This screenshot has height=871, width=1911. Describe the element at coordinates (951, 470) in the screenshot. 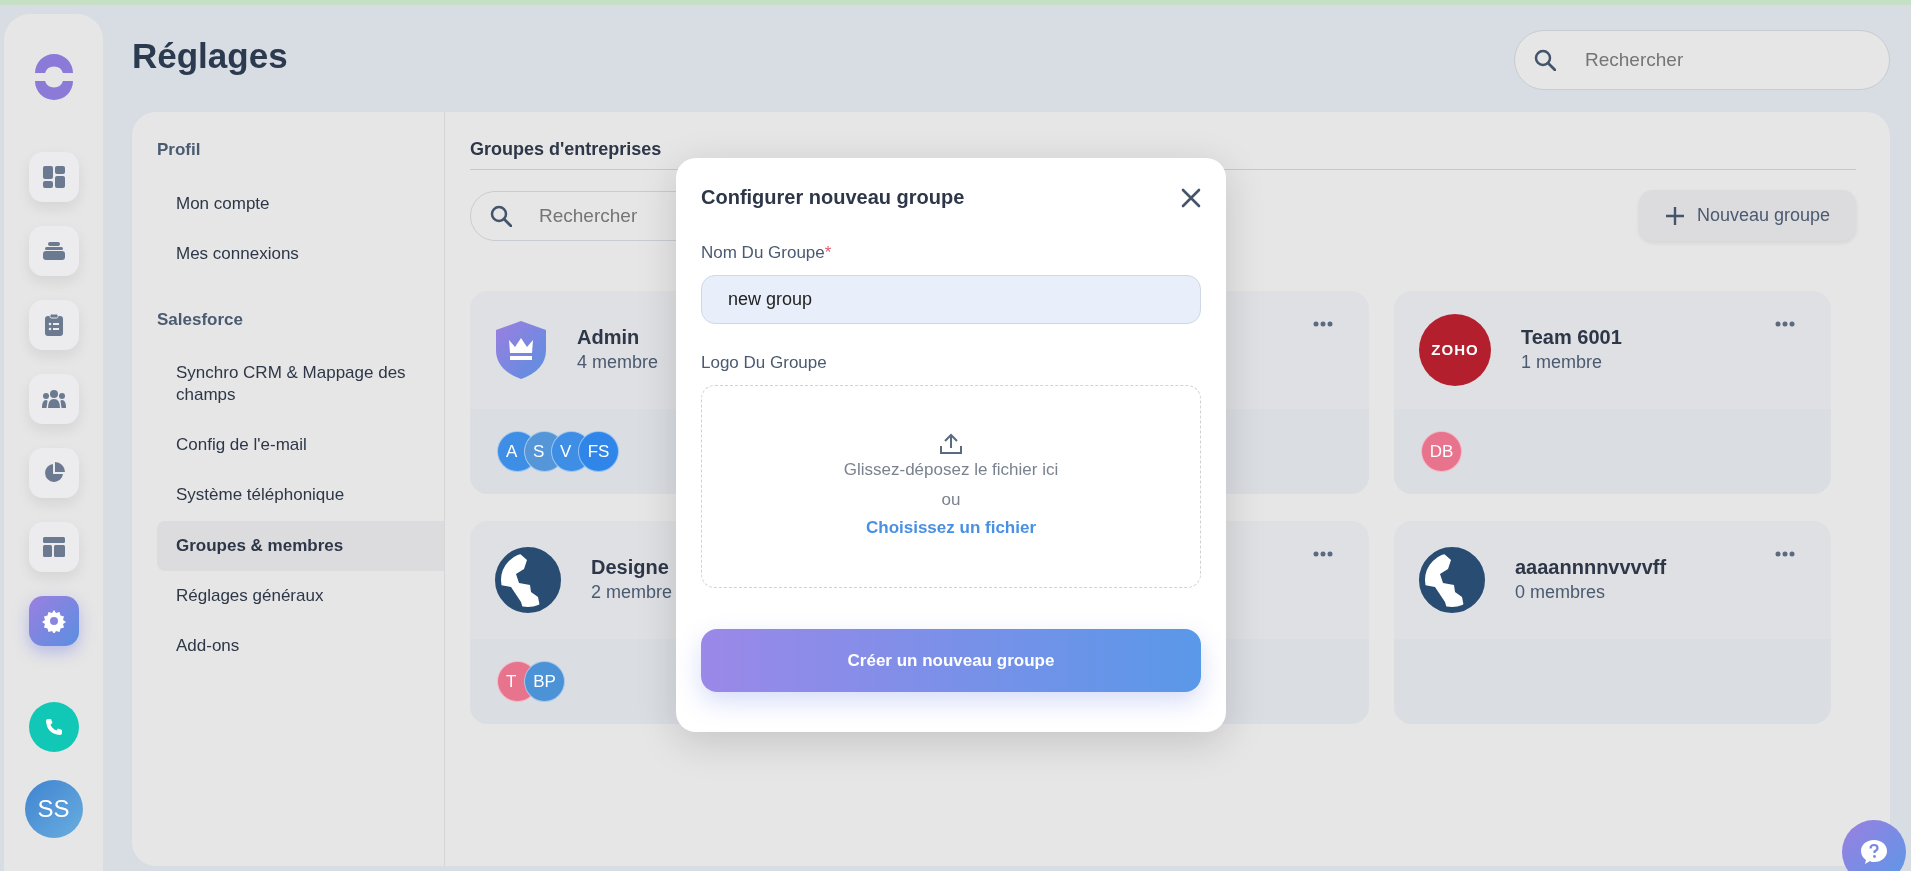

I see `drop-instructions: Glissez-déposez le fichier ici` at that location.